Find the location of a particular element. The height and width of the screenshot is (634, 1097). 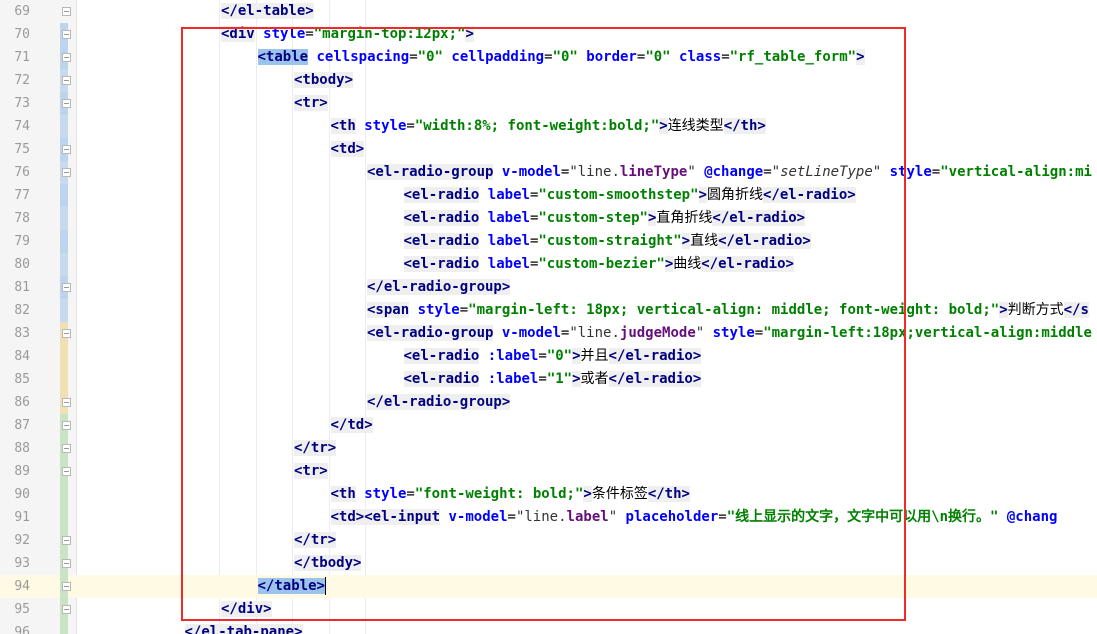

code-text: </td> is located at coordinates (351, 425).